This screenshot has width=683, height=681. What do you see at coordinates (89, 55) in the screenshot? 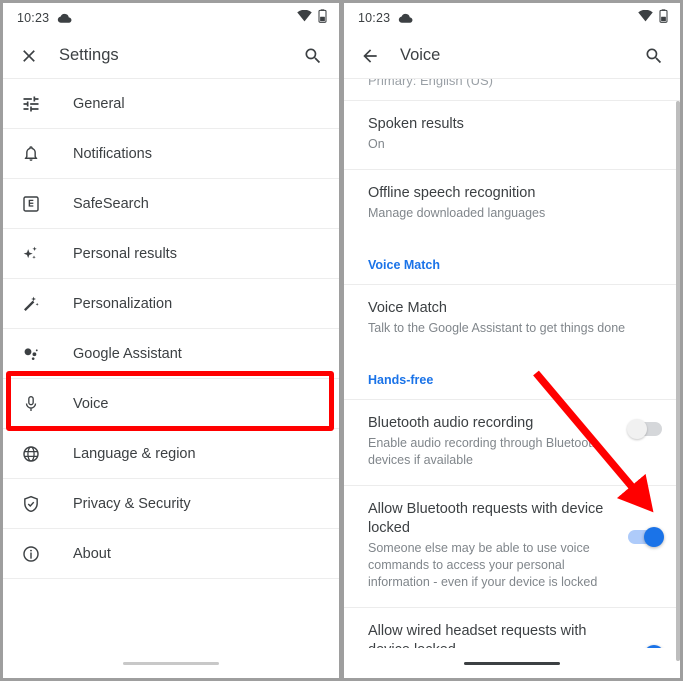
I see `page-title: Settings` at bounding box center [89, 55].